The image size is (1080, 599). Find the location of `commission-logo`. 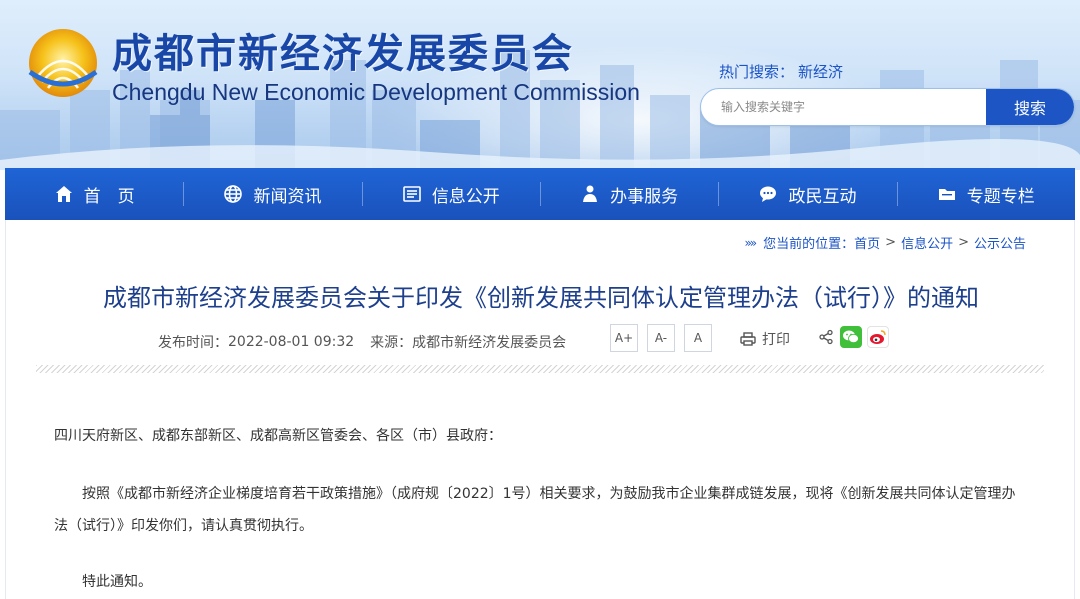

commission-logo is located at coordinates (63, 63).